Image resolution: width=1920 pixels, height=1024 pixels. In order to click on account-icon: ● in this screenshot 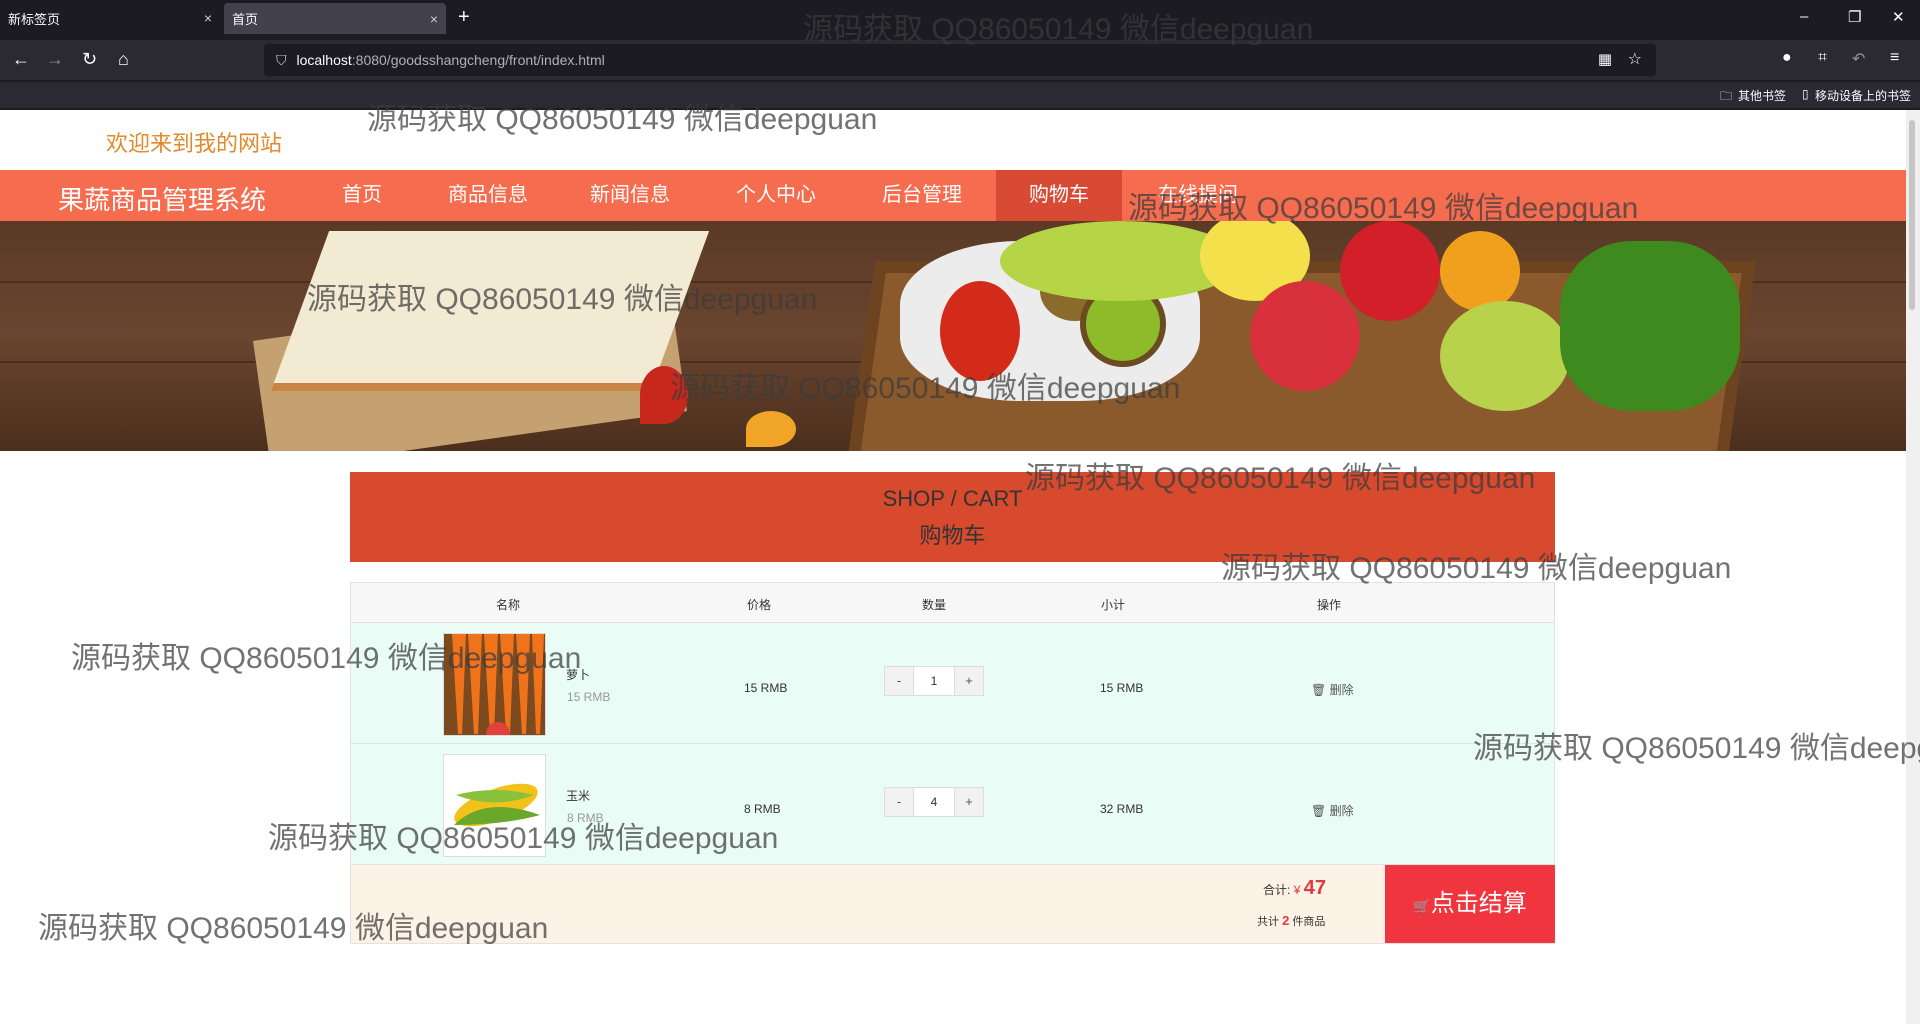, I will do `click(1787, 58)`.